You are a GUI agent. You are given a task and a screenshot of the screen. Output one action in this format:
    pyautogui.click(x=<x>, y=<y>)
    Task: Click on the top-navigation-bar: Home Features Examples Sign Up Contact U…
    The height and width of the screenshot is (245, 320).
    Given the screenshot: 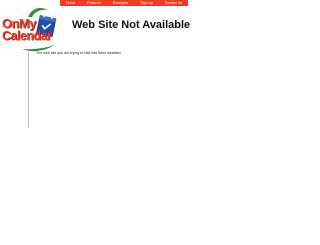 What is the action you would take?
    pyautogui.click(x=124, y=3)
    